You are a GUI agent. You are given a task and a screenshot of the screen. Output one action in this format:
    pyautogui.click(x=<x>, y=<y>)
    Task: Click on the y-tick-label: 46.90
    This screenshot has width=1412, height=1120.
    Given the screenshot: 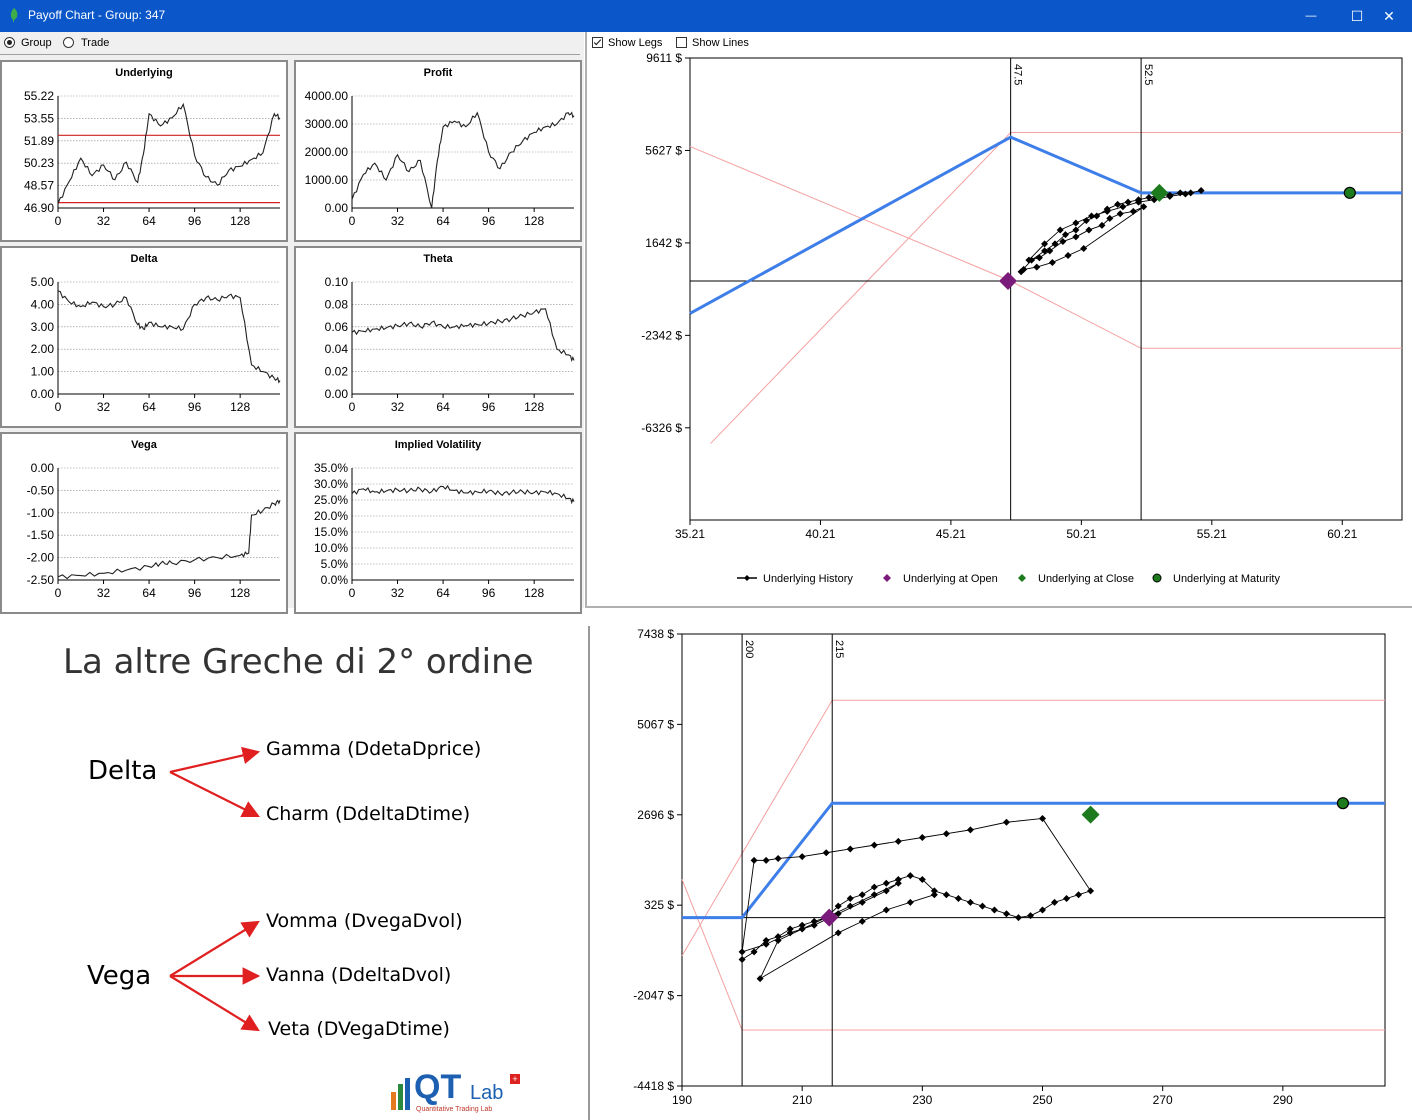 What is the action you would take?
    pyautogui.click(x=39, y=208)
    